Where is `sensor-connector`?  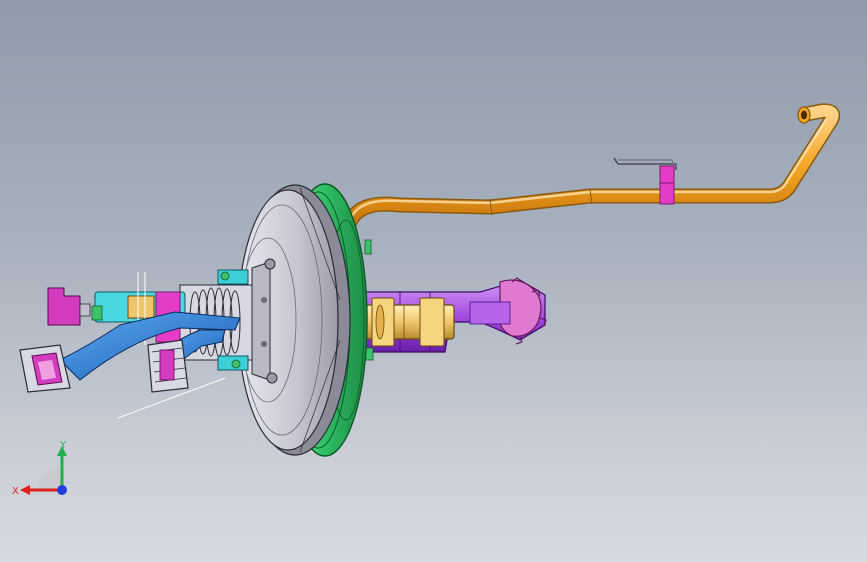
sensor-connector is located at coordinates (69, 306).